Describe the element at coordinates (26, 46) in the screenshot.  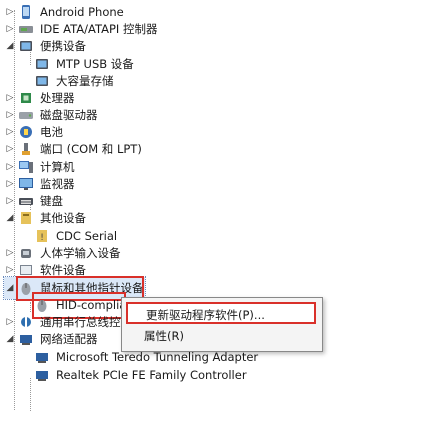
I see `portable-device-icon` at that location.